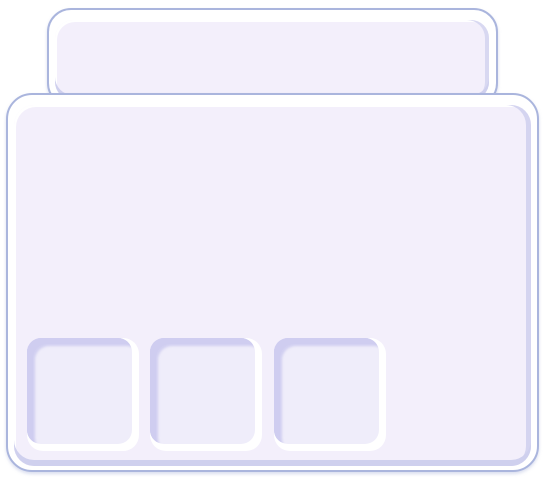 Image resolution: width=545 pixels, height=479 pixels. What do you see at coordinates (326, 391) in the screenshot?
I see `slot-3-well` at bounding box center [326, 391].